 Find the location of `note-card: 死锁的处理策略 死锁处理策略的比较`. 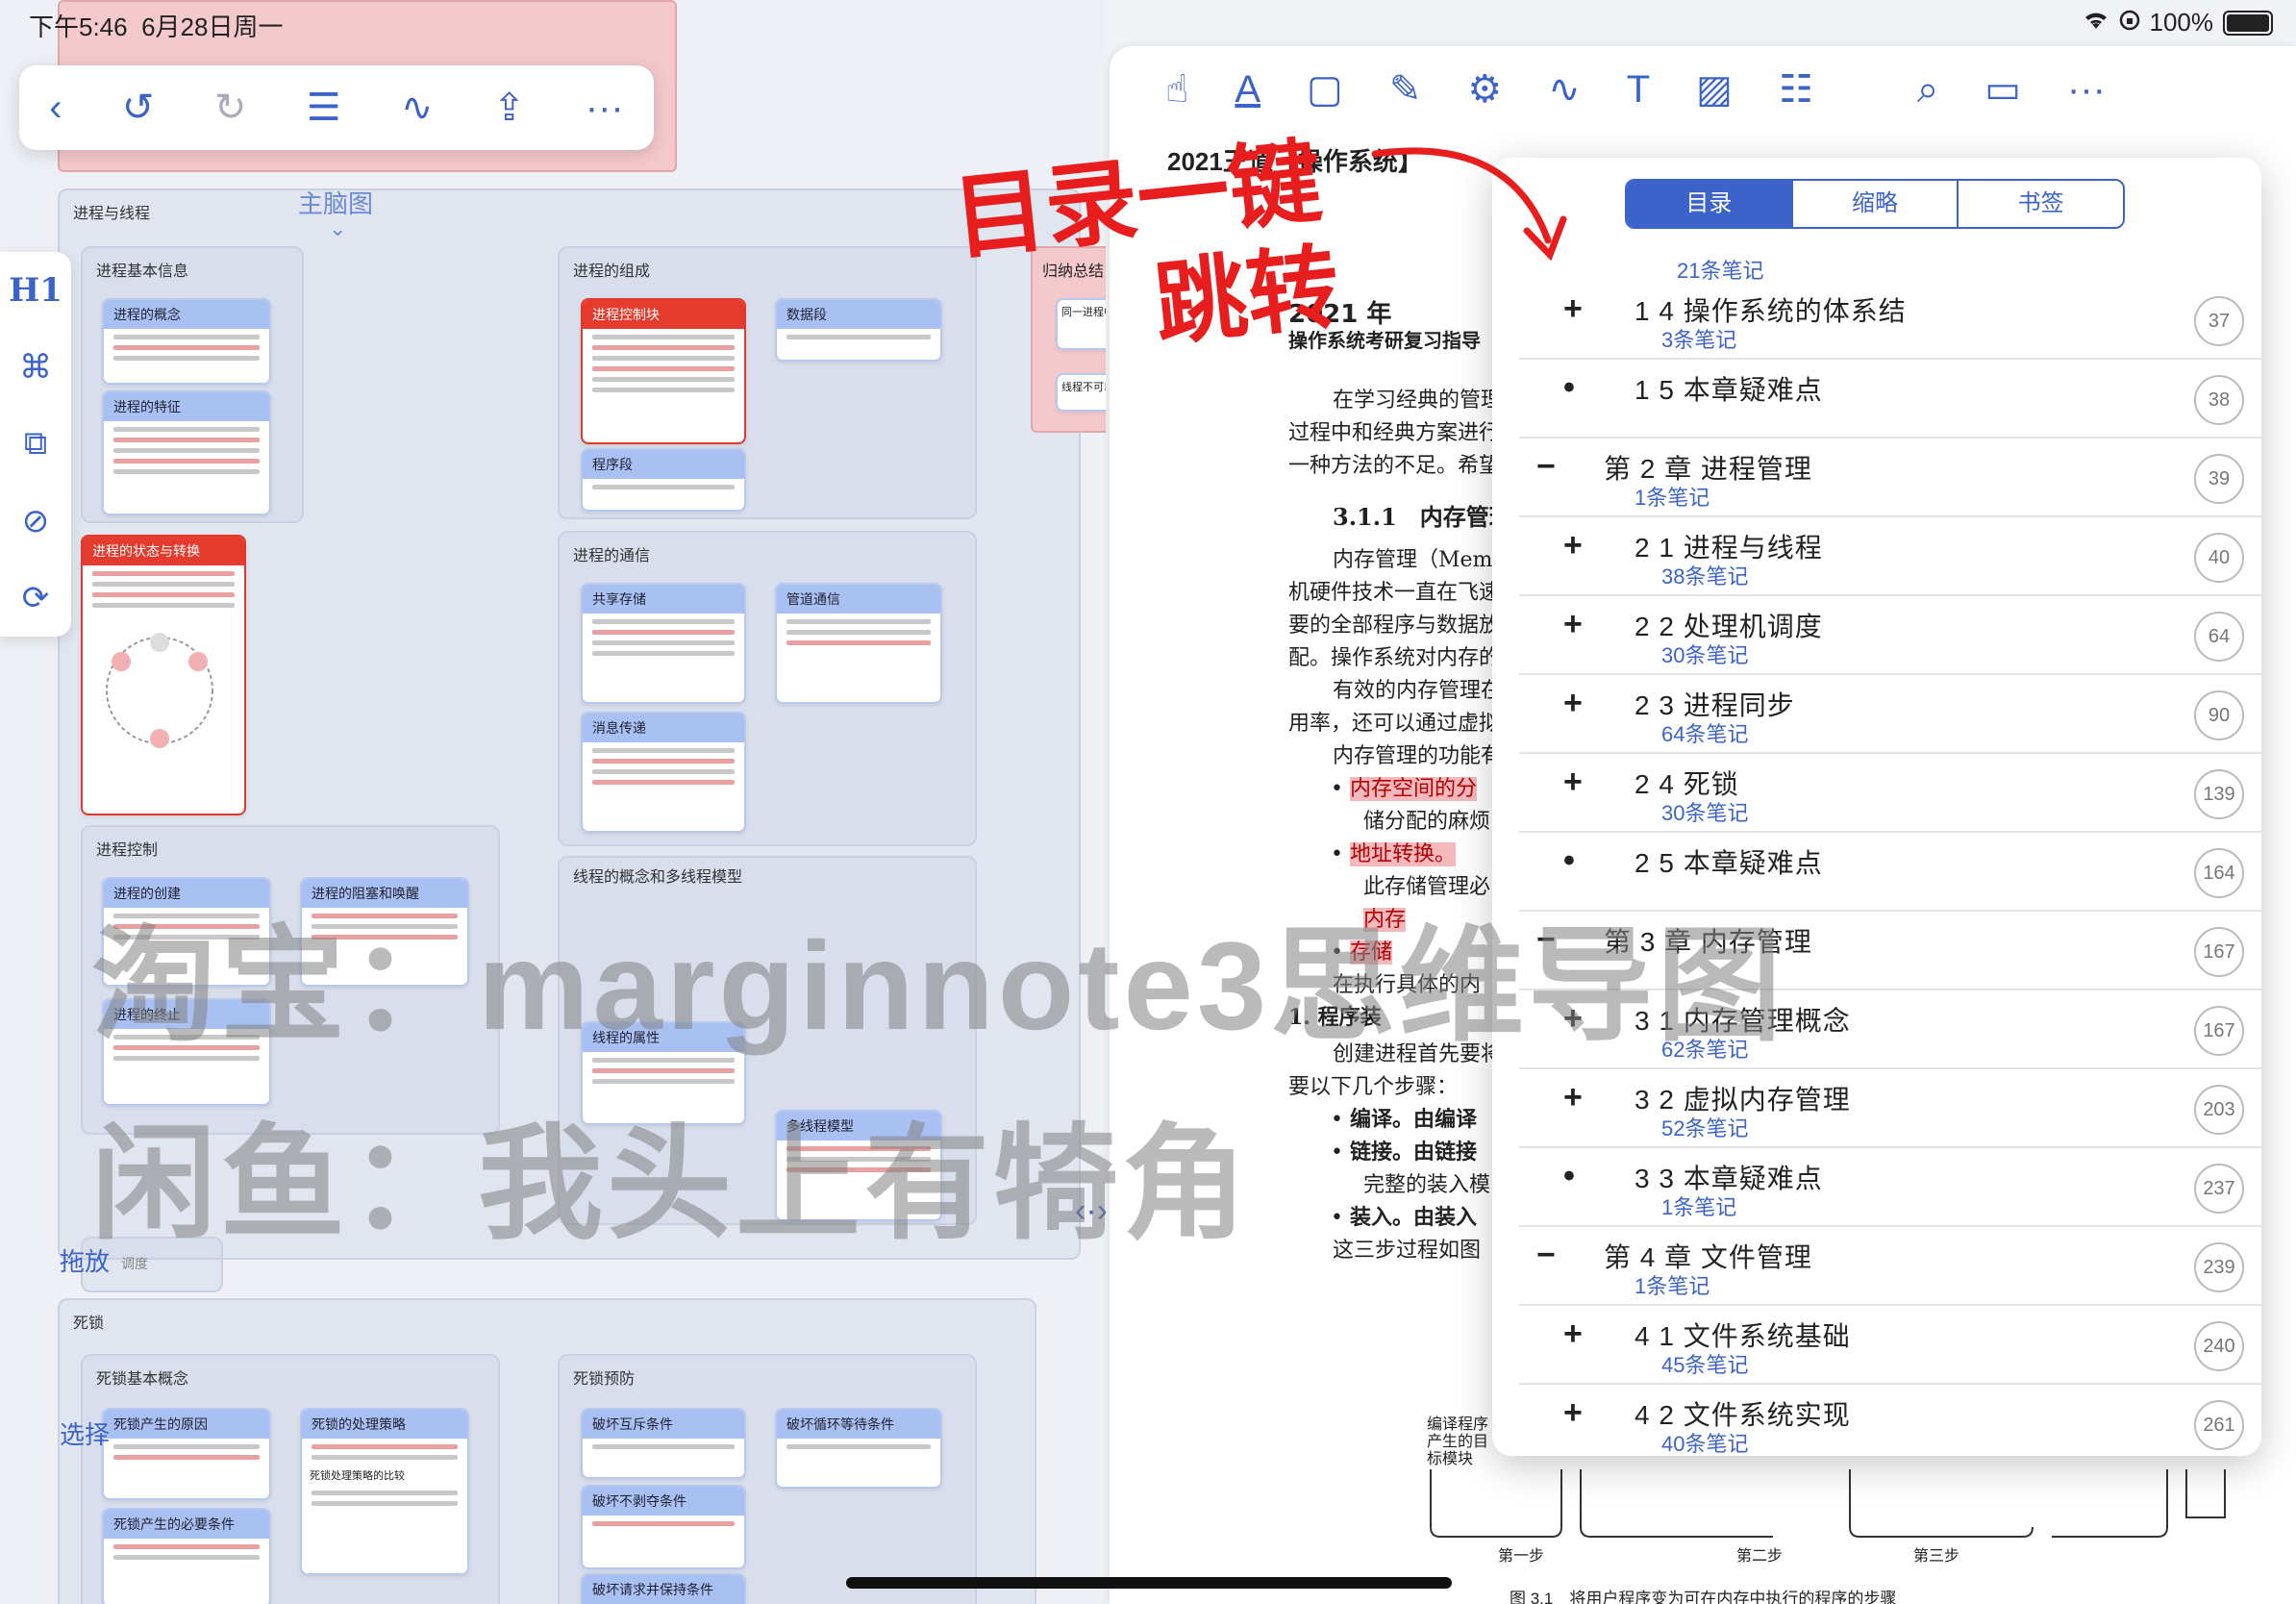

note-card: 死锁的处理策略 死锁处理策略的比较 is located at coordinates (384, 1491).